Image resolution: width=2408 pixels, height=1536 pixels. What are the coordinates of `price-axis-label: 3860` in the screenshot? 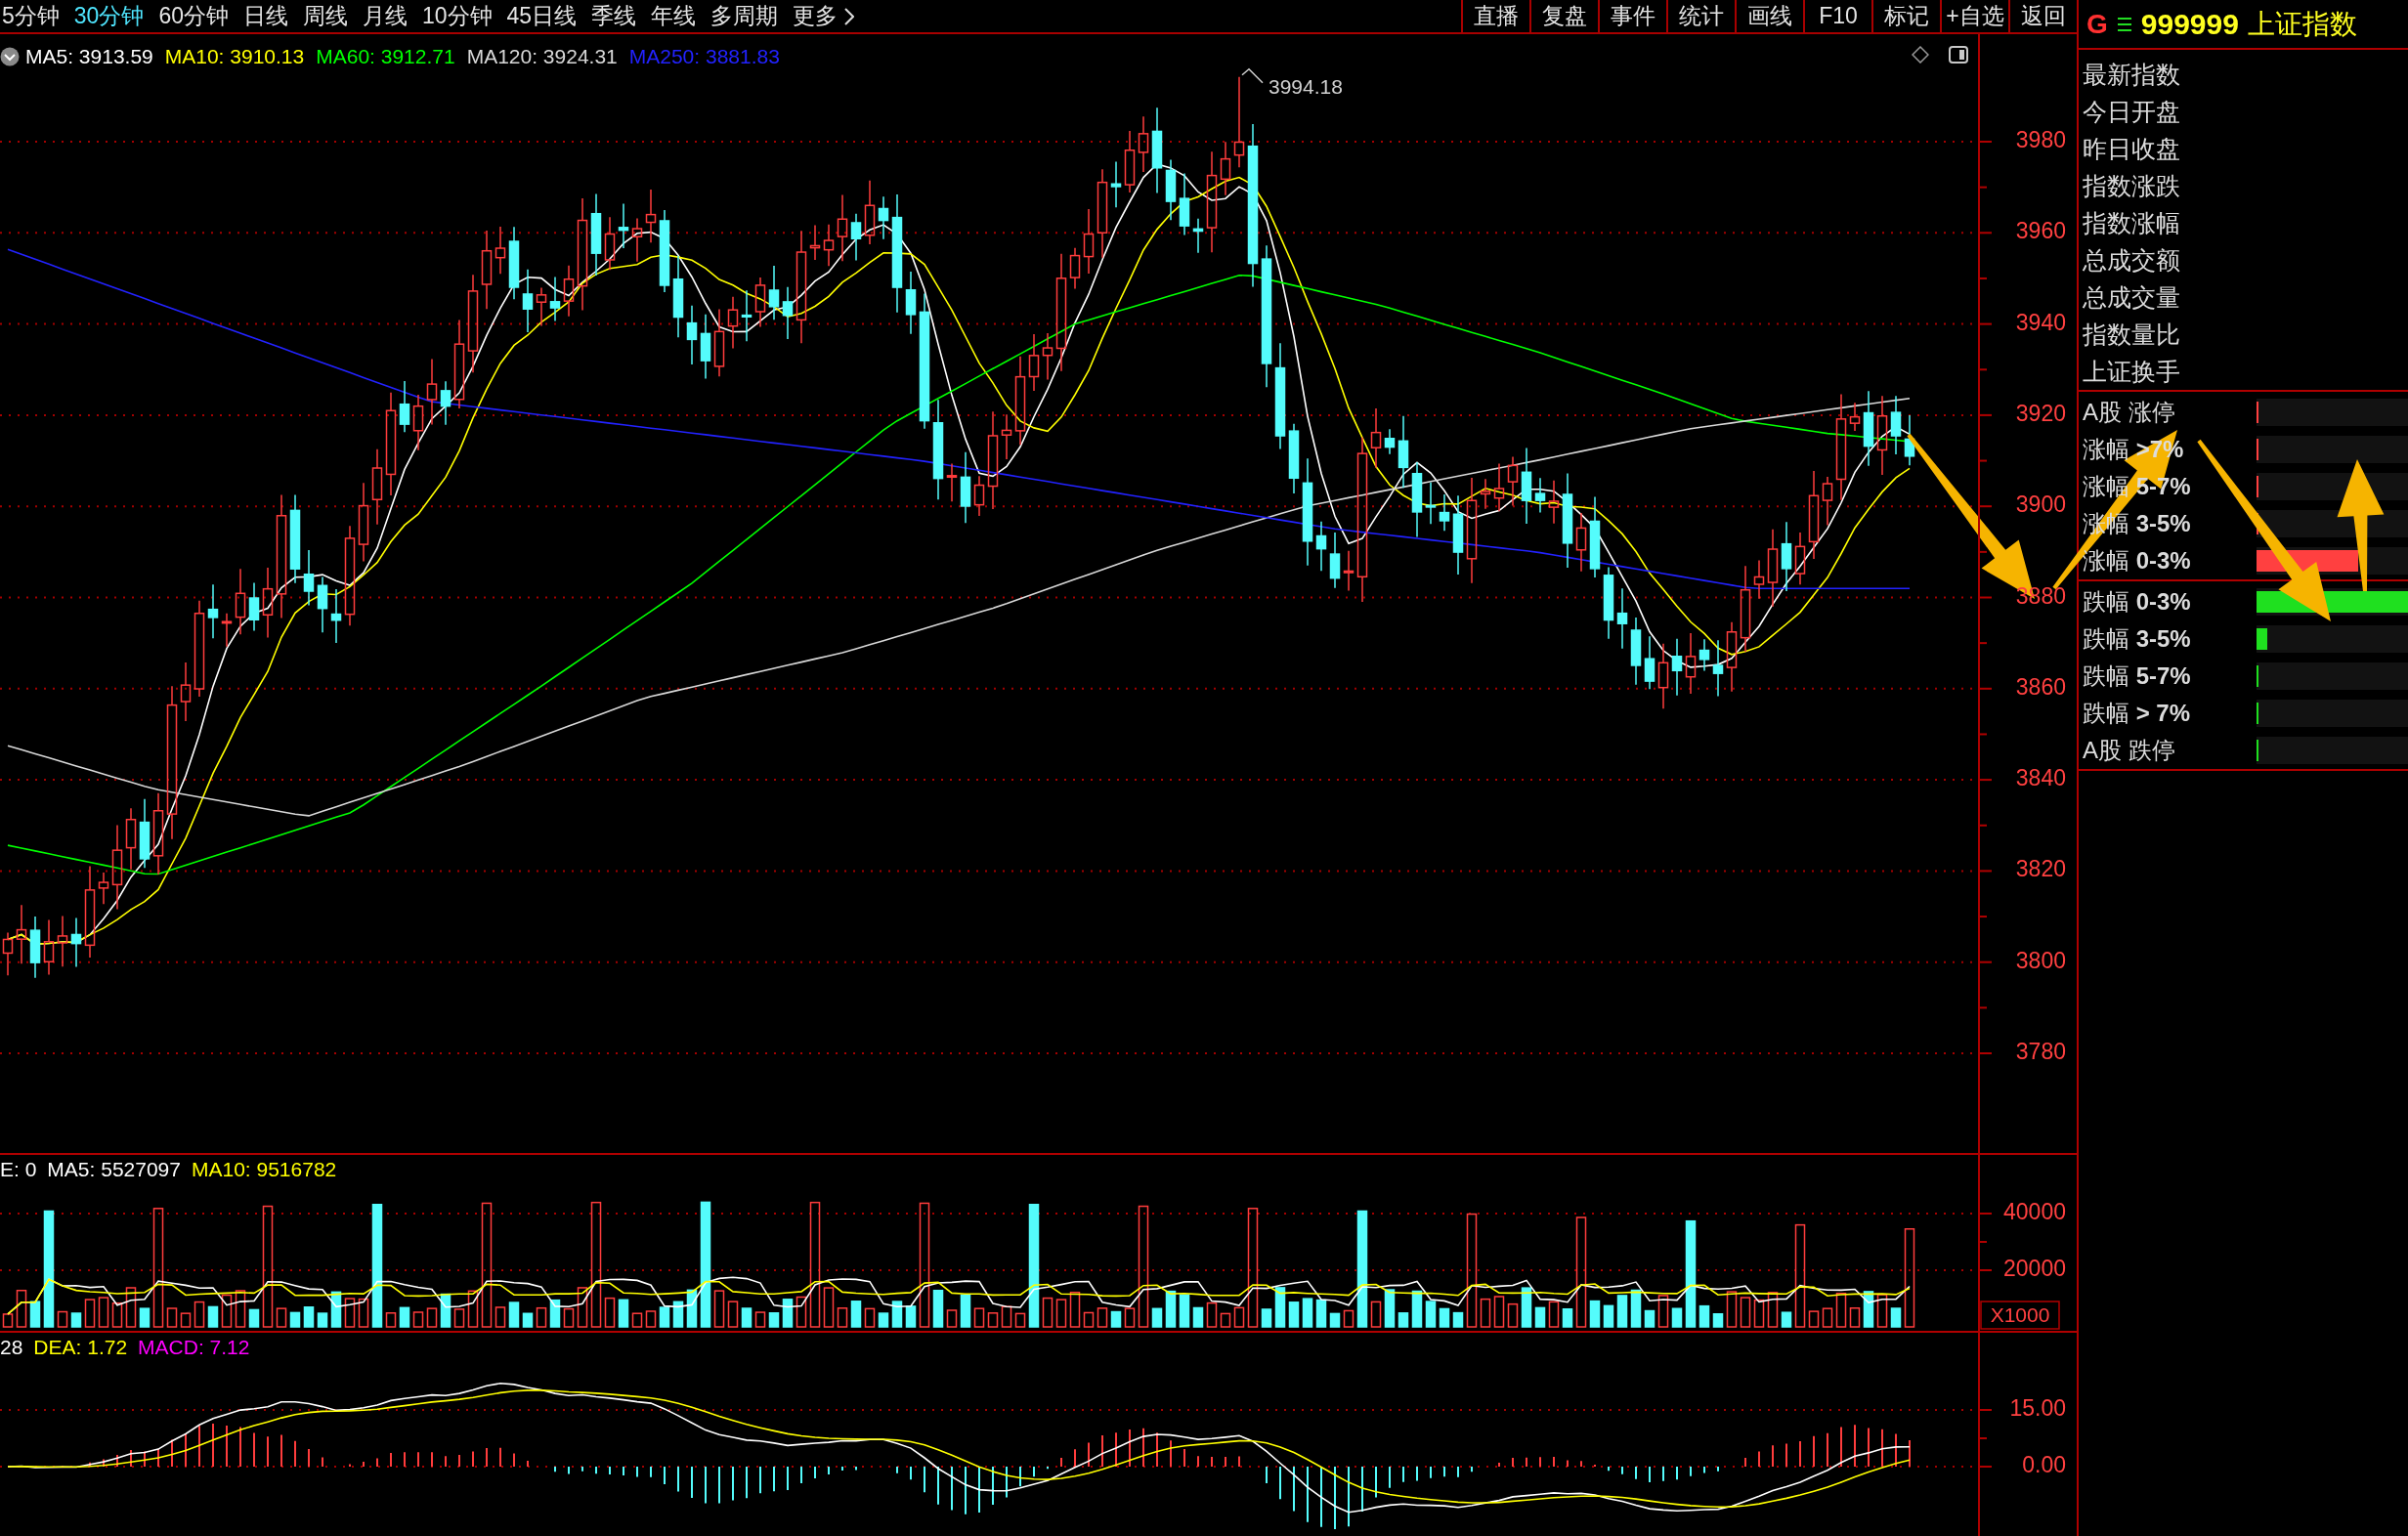 It's located at (2040, 686).